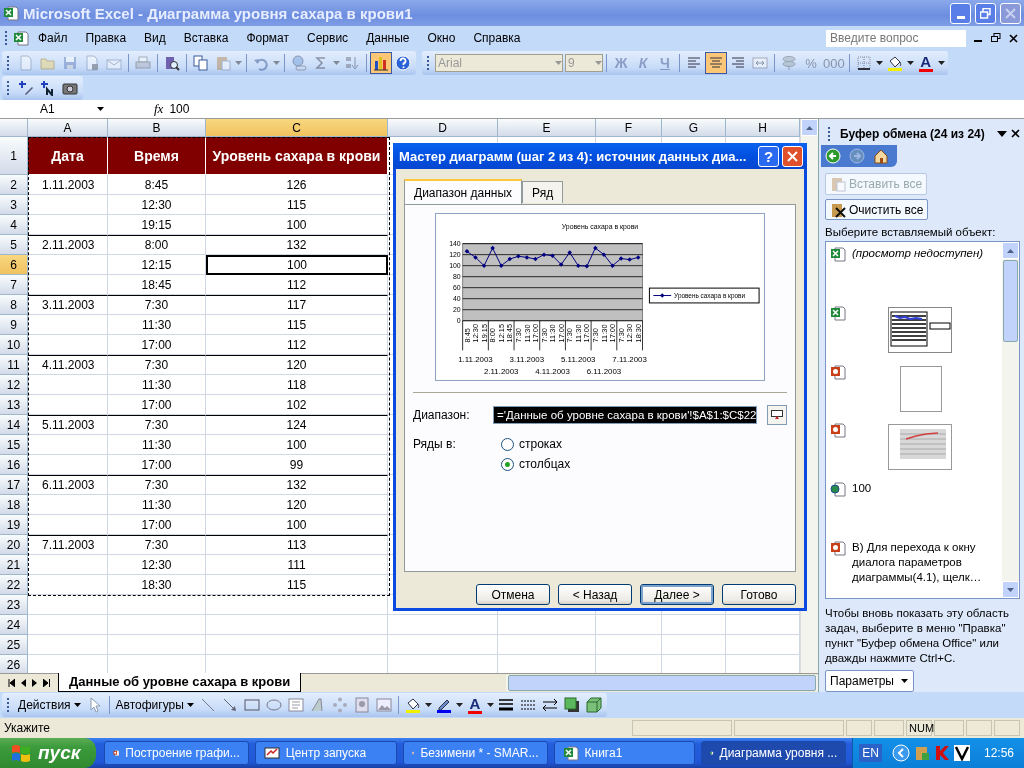 The height and width of the screenshot is (768, 1024). What do you see at coordinates (768, 156) in the screenshot?
I see `help-button: ?` at bounding box center [768, 156].